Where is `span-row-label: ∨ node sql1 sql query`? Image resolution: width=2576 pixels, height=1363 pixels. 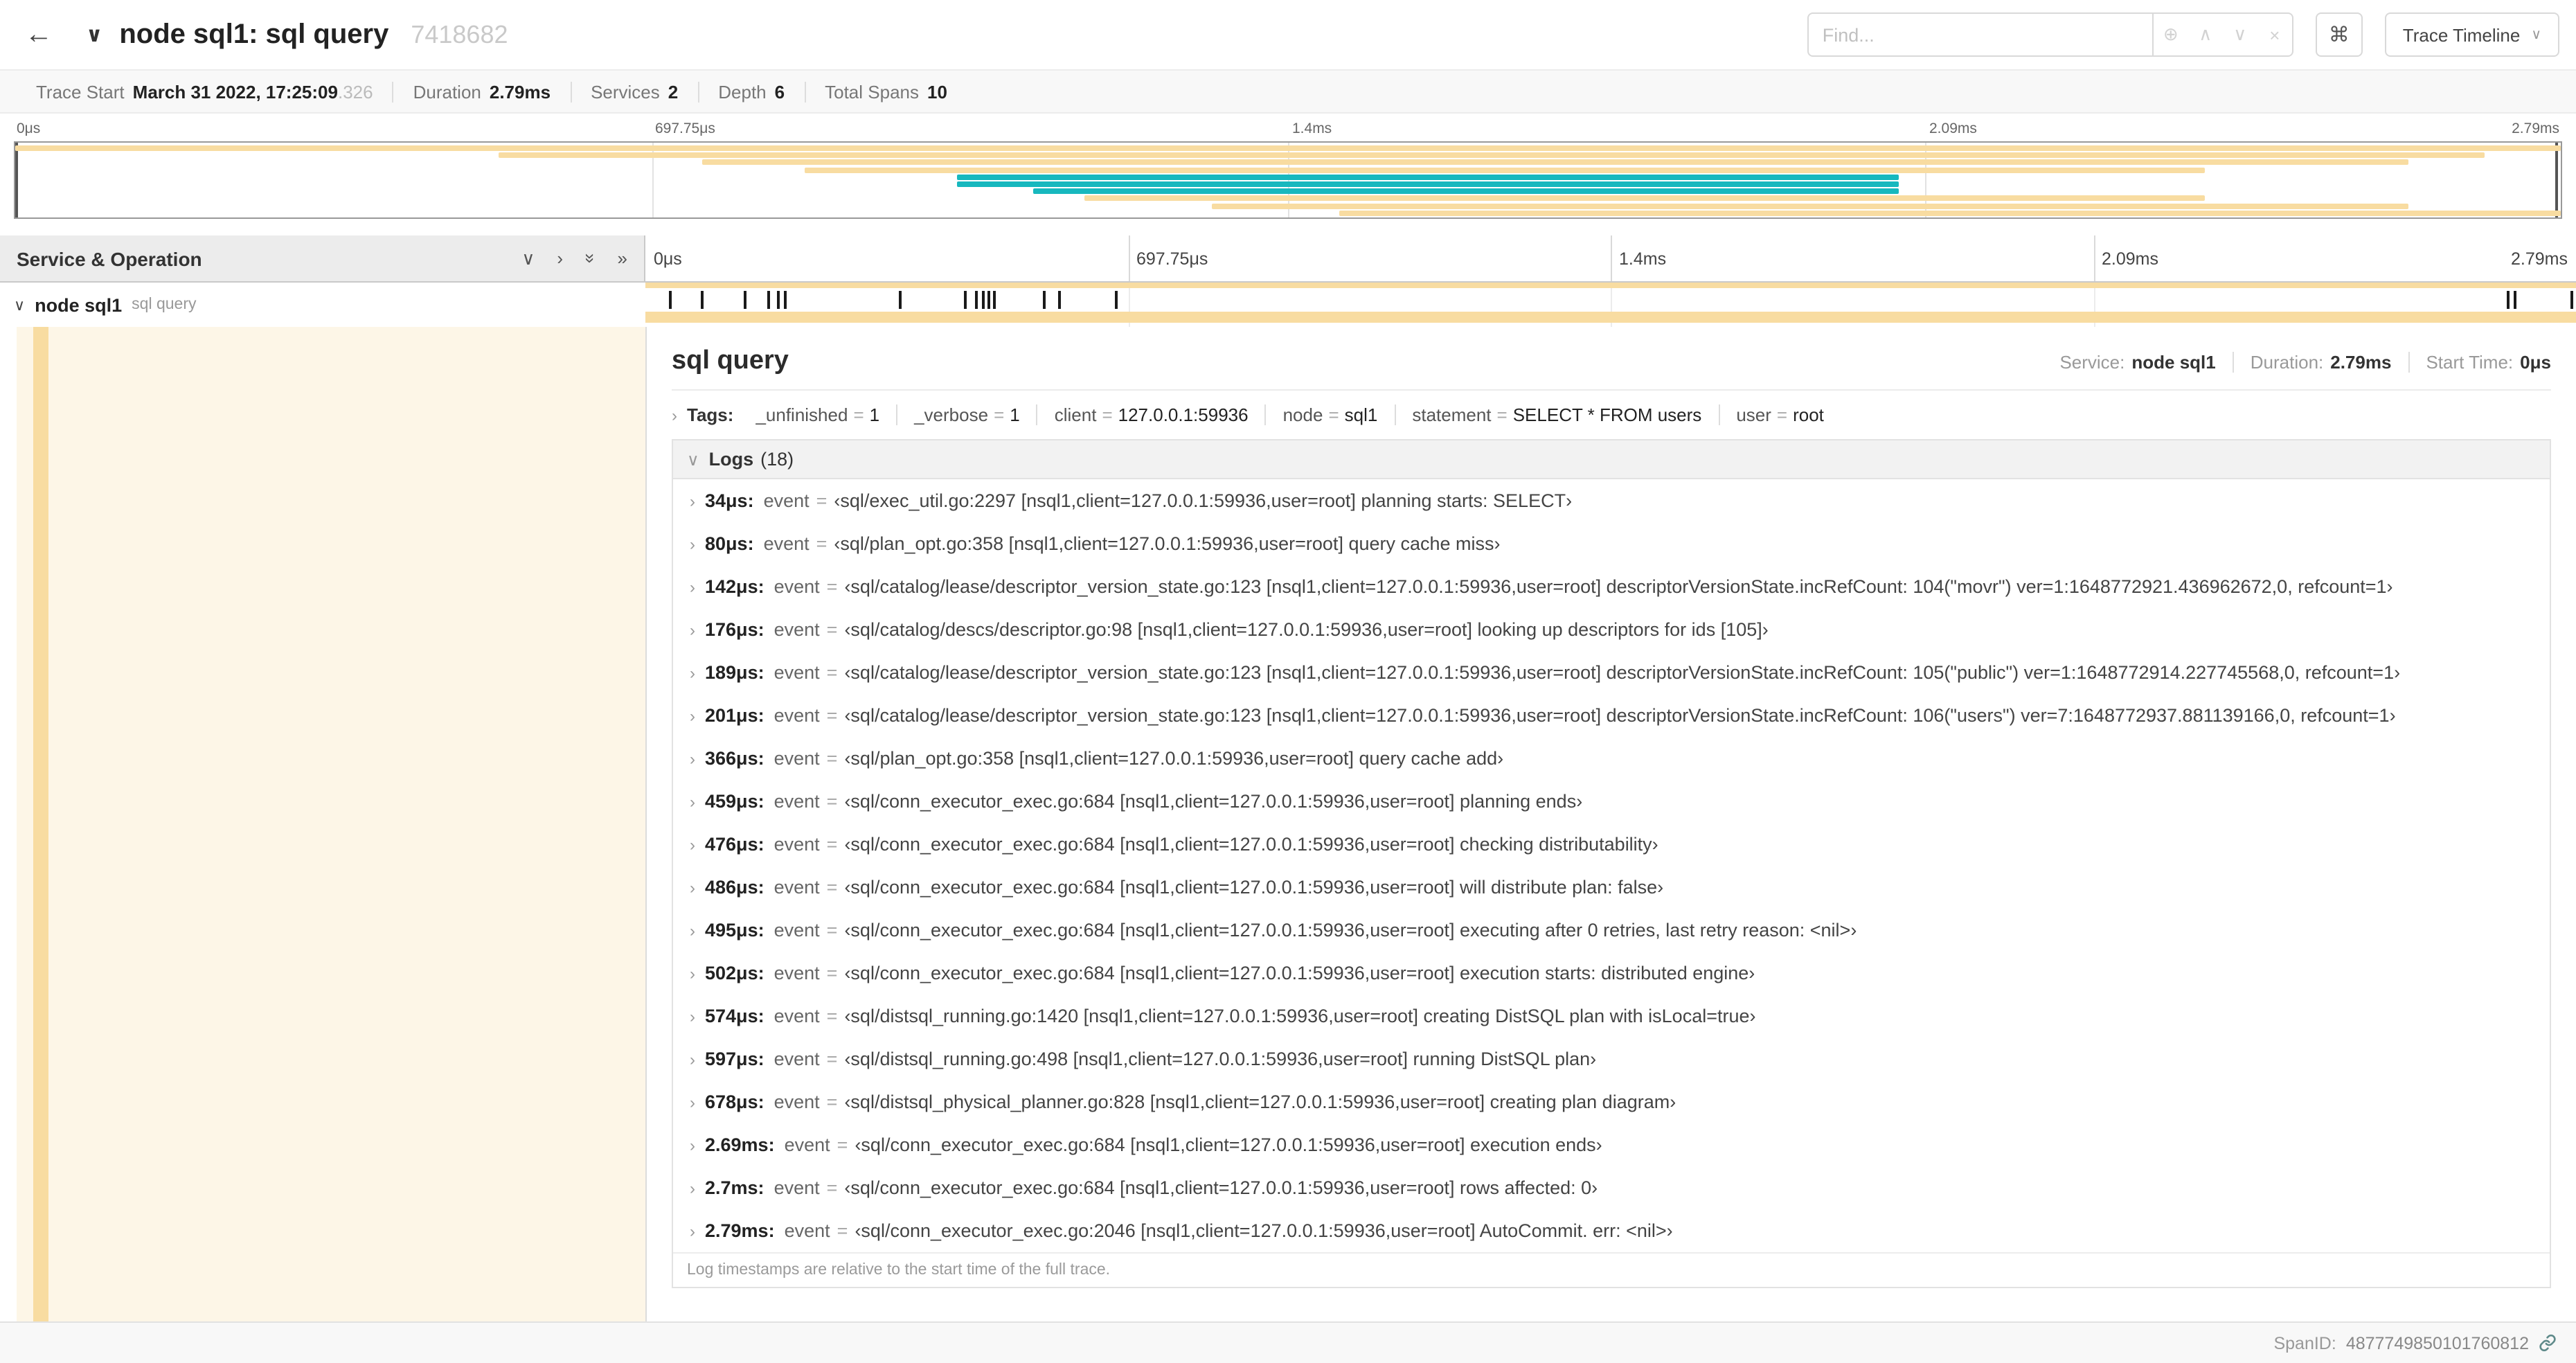 span-row-label: ∨ node sql1 sql query is located at coordinates (322, 305).